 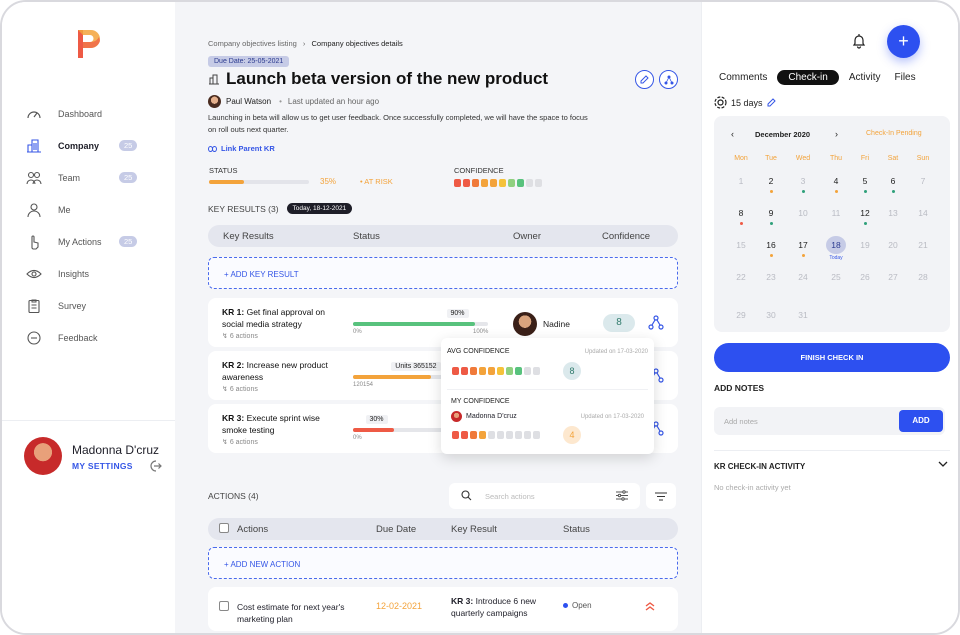 What do you see at coordinates (859, 41) in the screenshot?
I see `bell-icon` at bounding box center [859, 41].